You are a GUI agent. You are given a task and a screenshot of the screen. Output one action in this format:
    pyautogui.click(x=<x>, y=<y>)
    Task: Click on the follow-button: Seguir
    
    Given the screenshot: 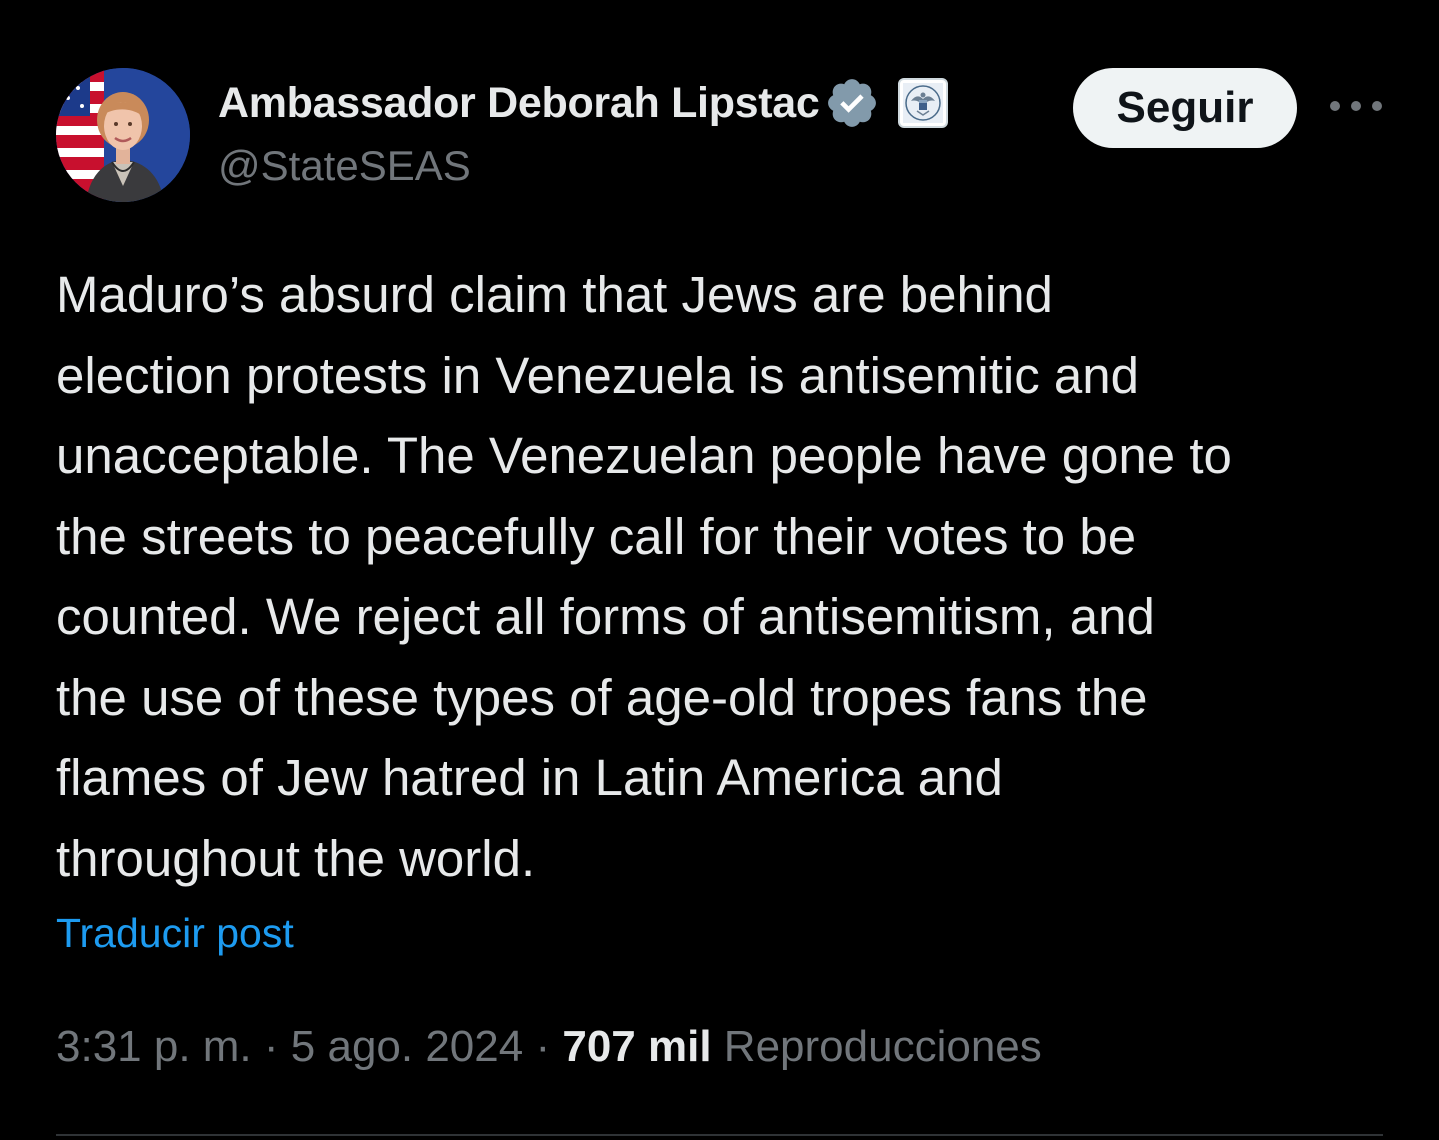 What is the action you would take?
    pyautogui.click(x=1185, y=108)
    